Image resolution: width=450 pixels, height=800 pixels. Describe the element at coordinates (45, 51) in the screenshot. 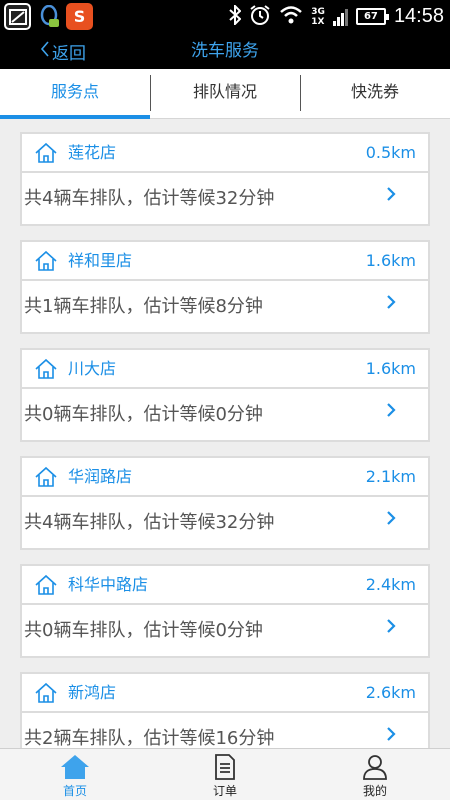

I see `chevron-left-icon` at that location.